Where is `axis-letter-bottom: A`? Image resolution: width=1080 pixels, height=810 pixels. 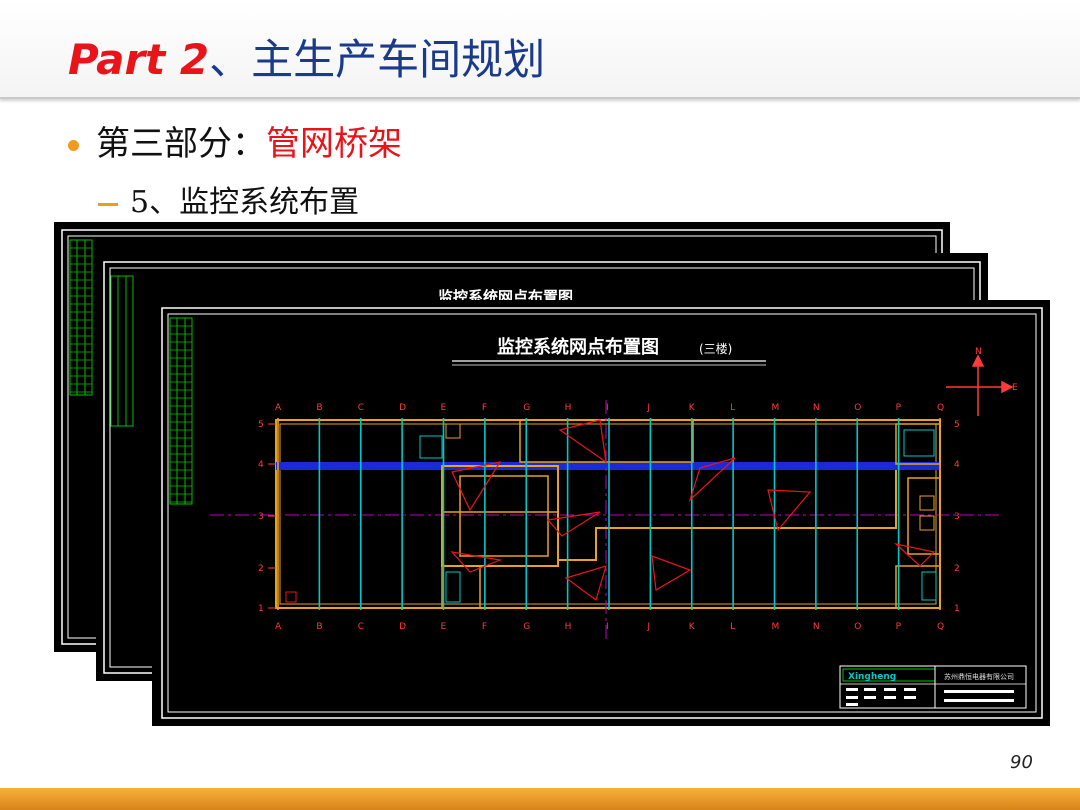
axis-letter-bottom: A is located at coordinates (278, 627).